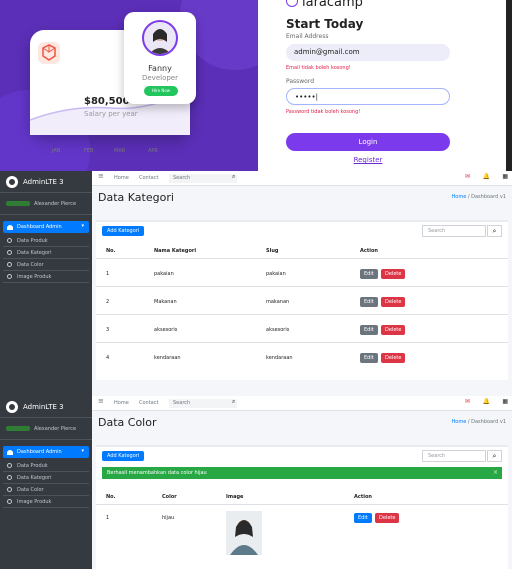 Image resolution: width=512 pixels, height=569 pixels. What do you see at coordinates (123, 231) in the screenshot?
I see `add-kategori-button: Add Kategori` at bounding box center [123, 231].